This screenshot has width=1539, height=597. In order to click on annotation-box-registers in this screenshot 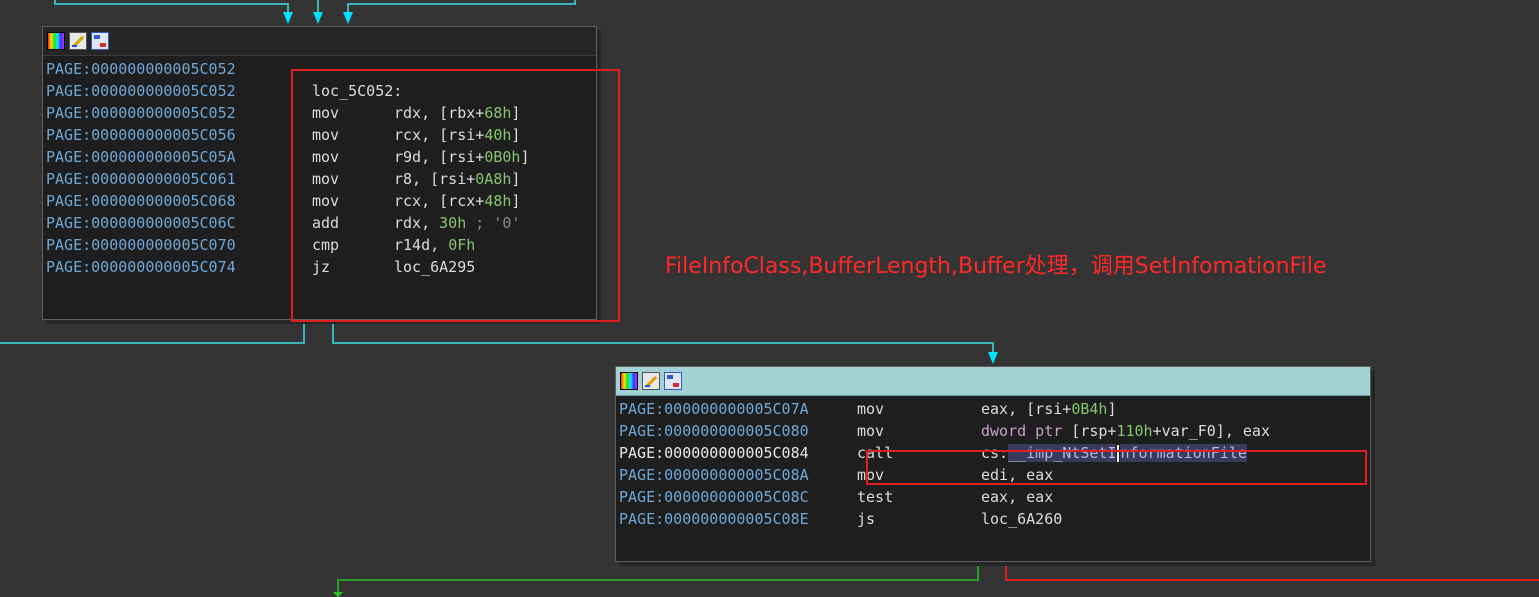, I will do `click(455, 195)`.